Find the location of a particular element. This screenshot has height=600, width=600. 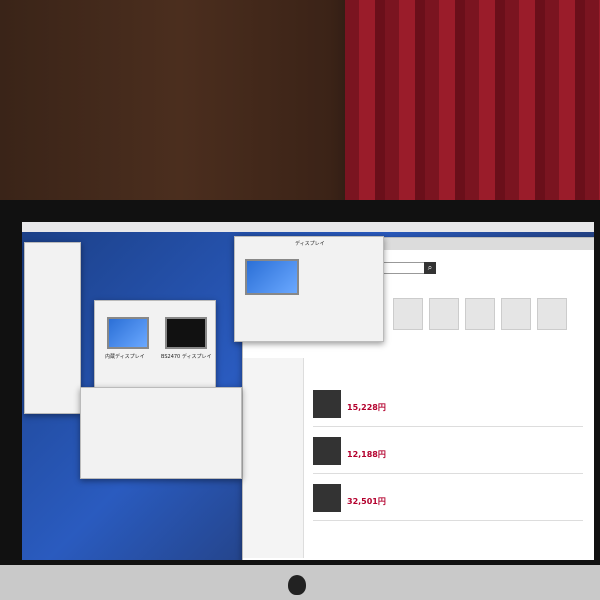

thumbnail-strip is located at coordinates (493, 318).